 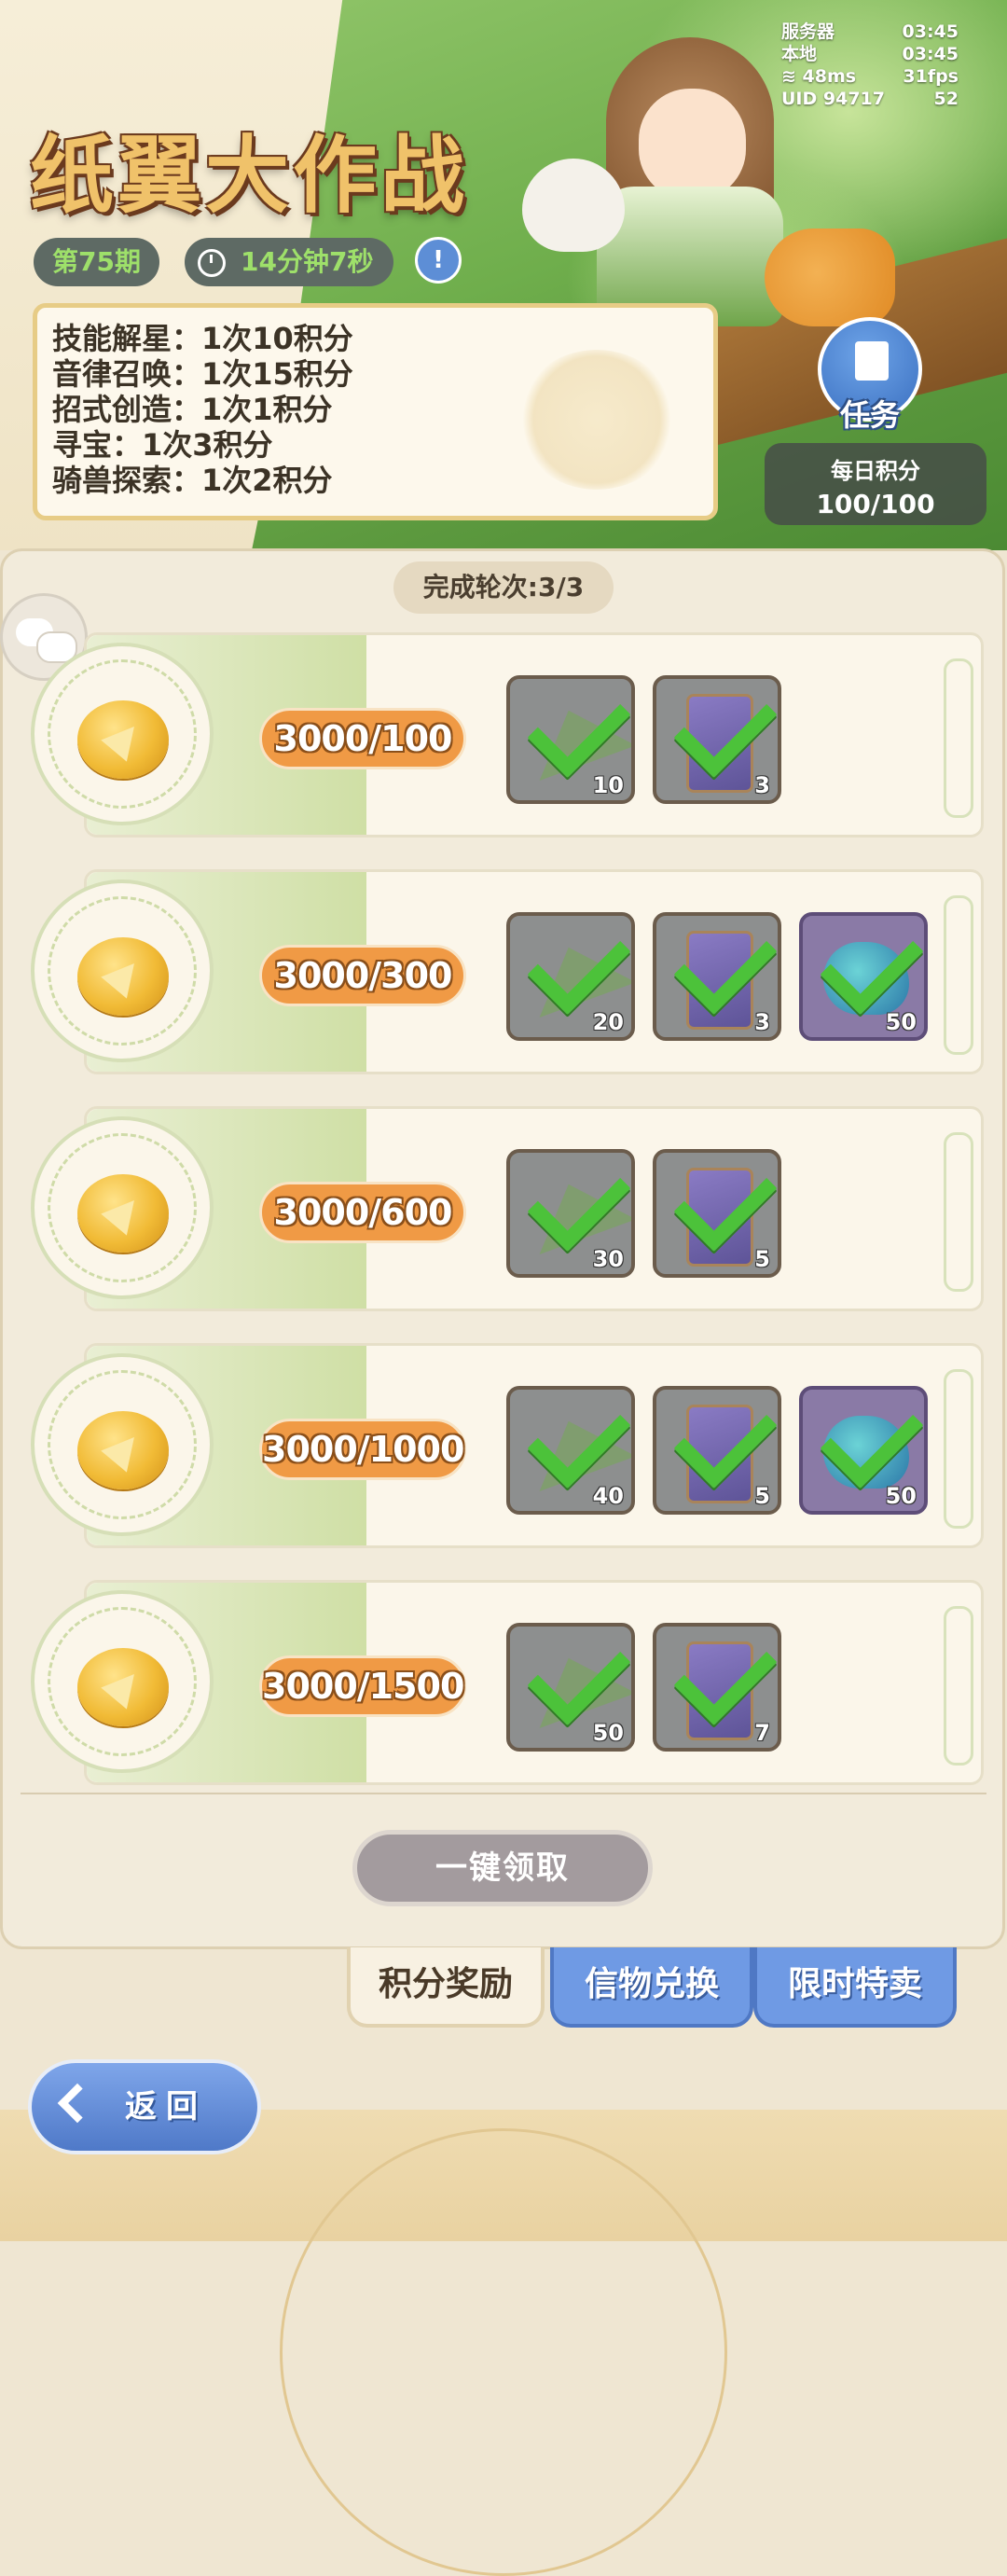 I want to click on uid-readout: UID 94717, so click(x=833, y=99).